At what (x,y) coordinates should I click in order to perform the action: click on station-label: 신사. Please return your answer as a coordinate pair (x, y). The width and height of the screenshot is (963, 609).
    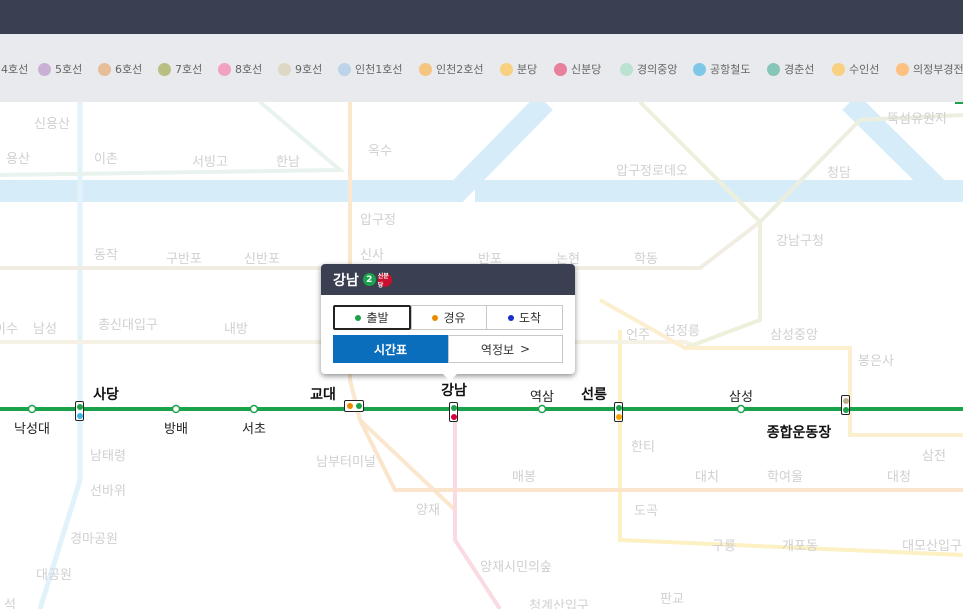
    Looking at the image, I should click on (372, 253).